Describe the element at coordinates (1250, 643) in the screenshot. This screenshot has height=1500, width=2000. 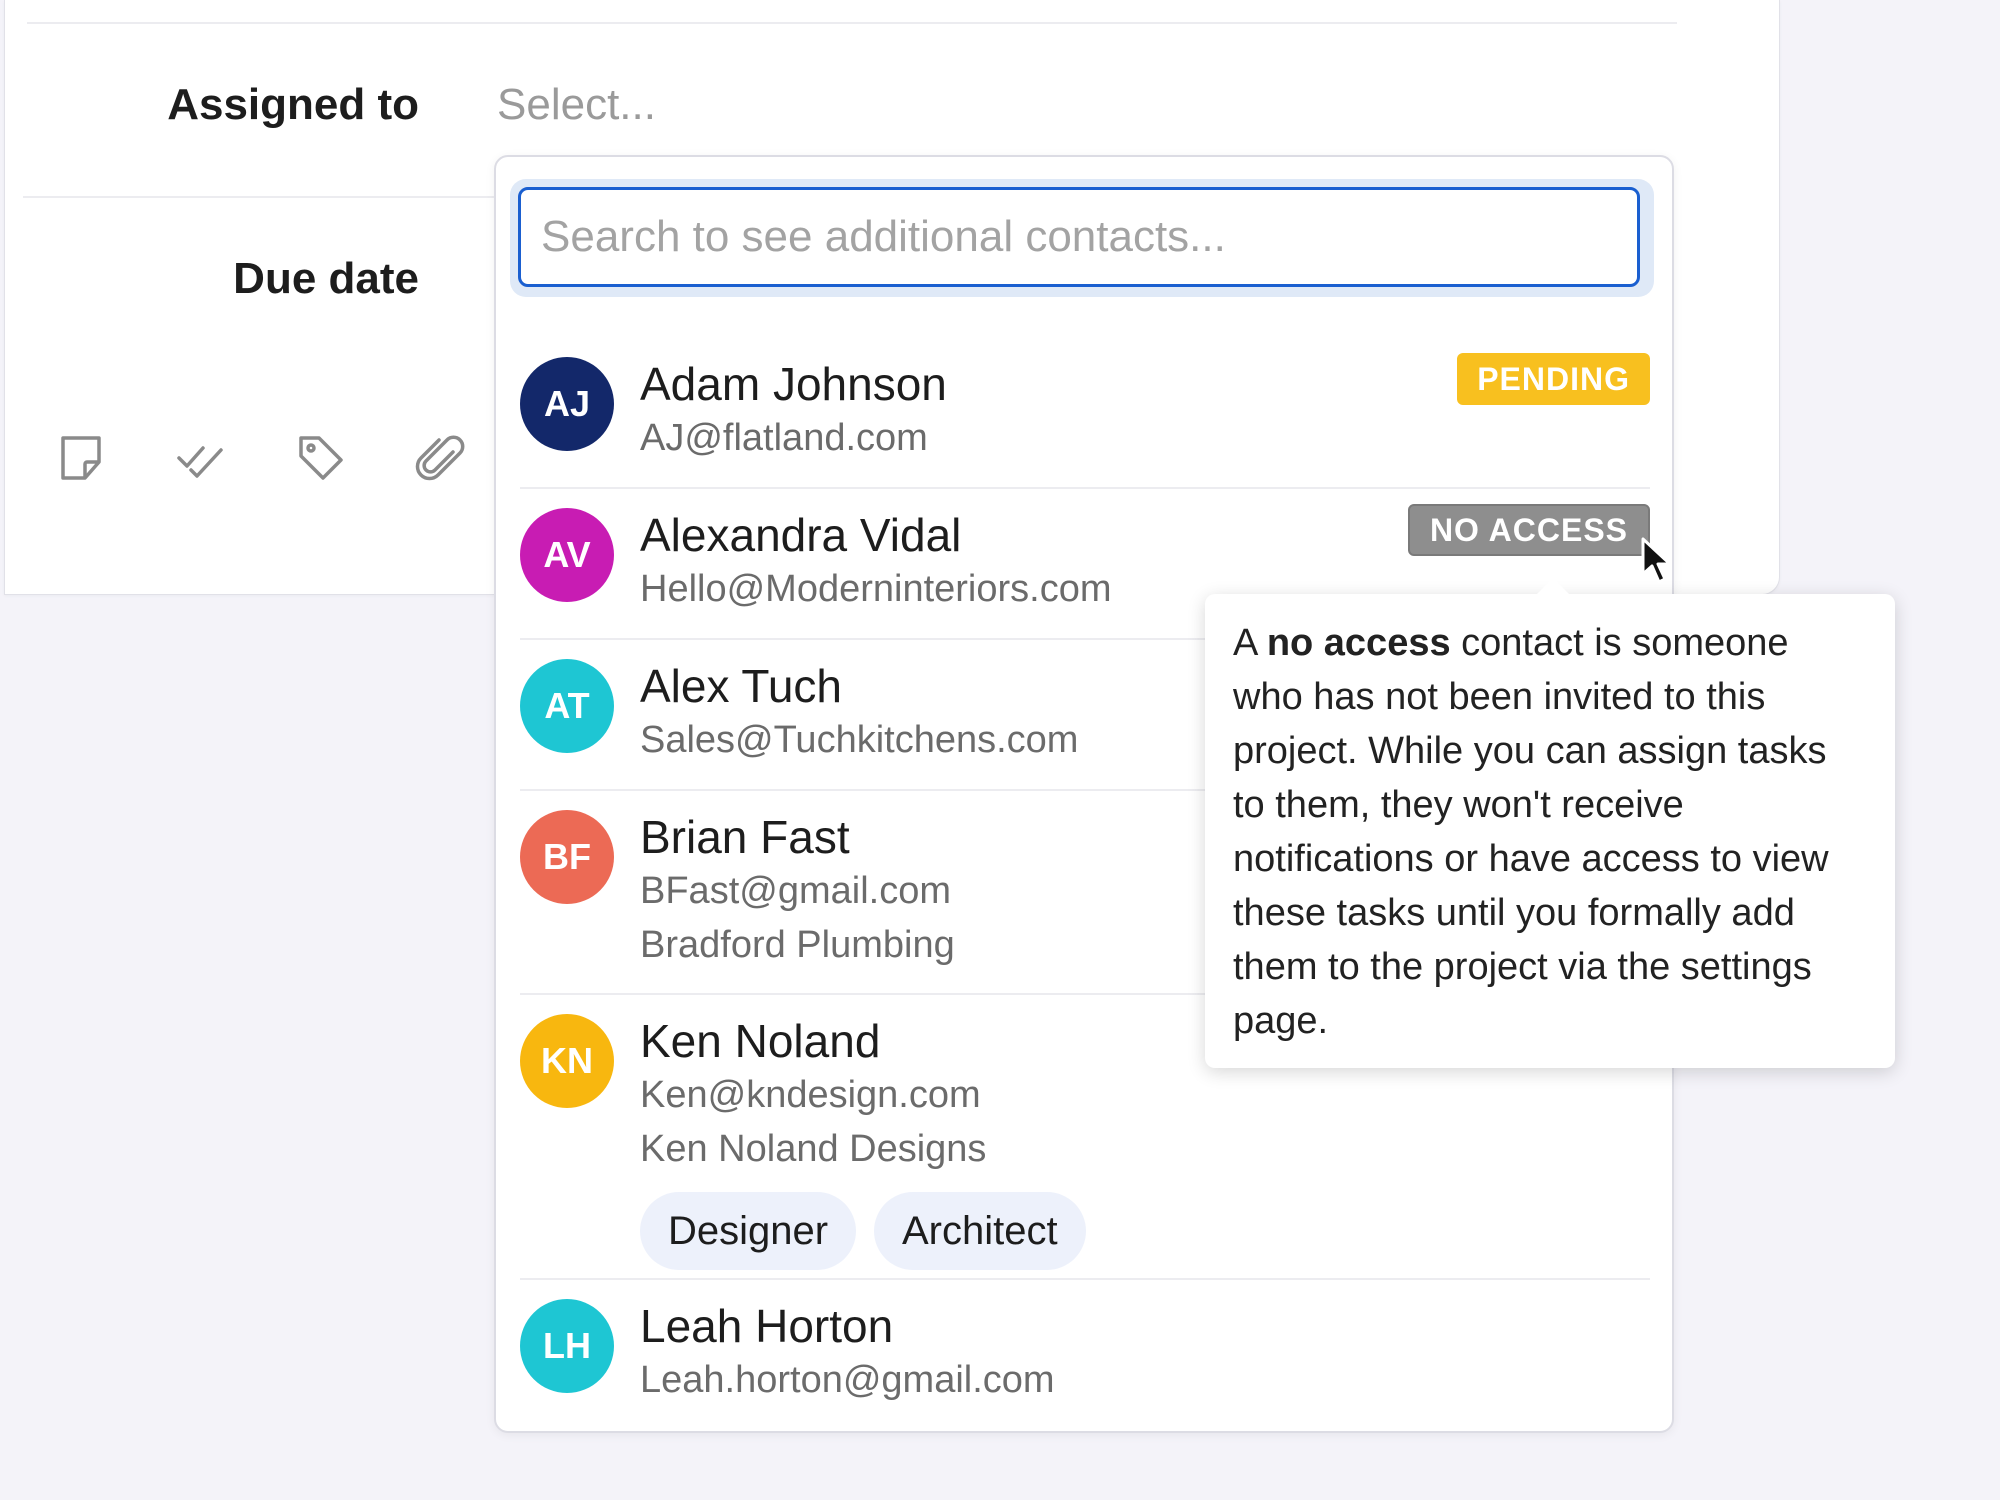
I see `tooltip-prefix: A` at that location.